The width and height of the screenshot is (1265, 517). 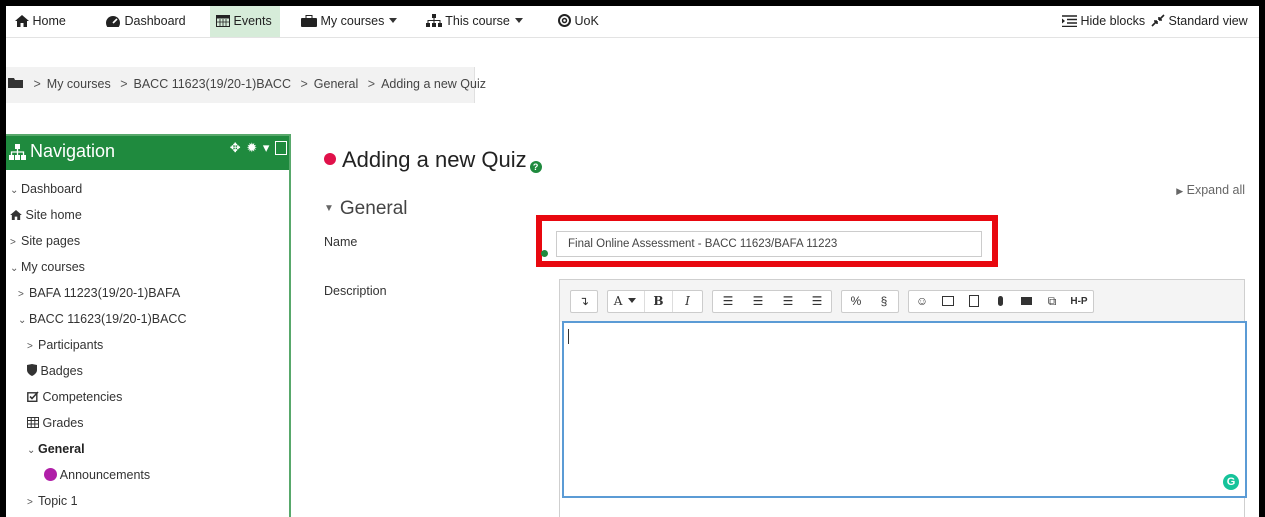 I want to click on nav-this-course-label: This course, so click(x=477, y=21).